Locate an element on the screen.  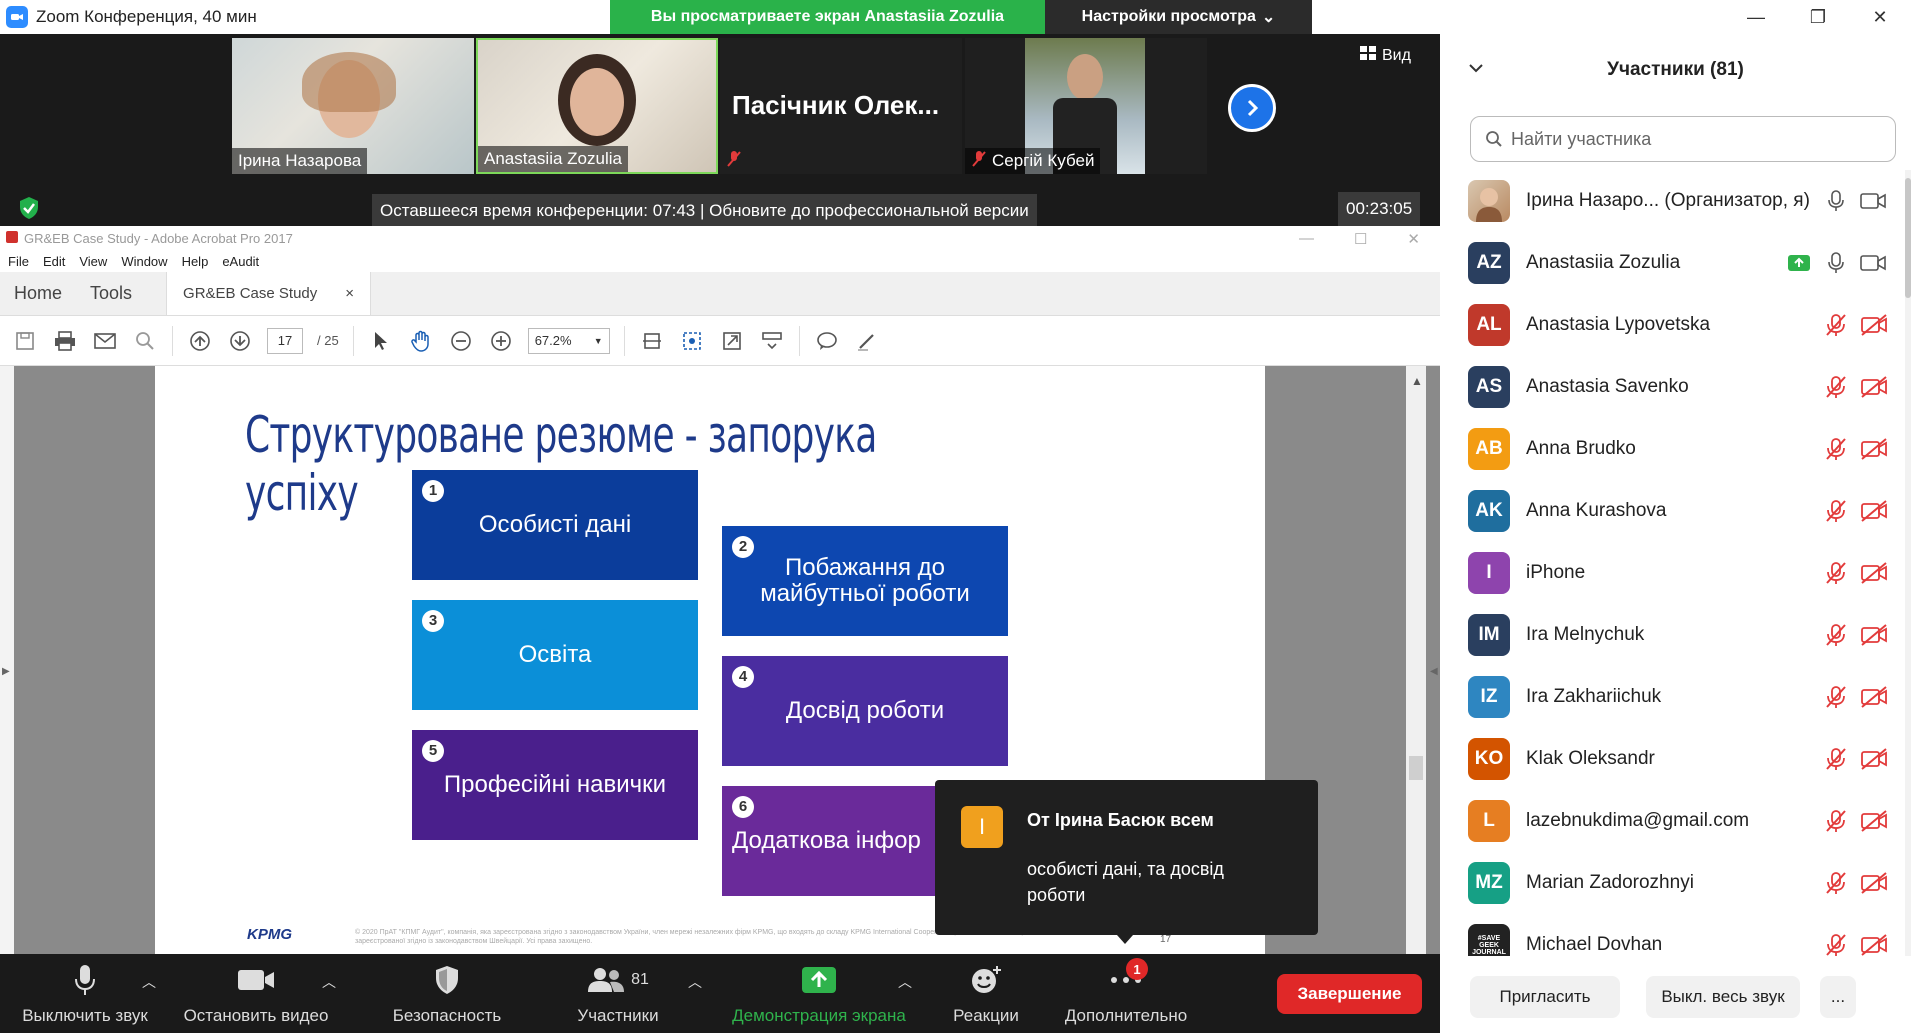
zoom-level-select: 67.2% ▼ is located at coordinates (568, 340).